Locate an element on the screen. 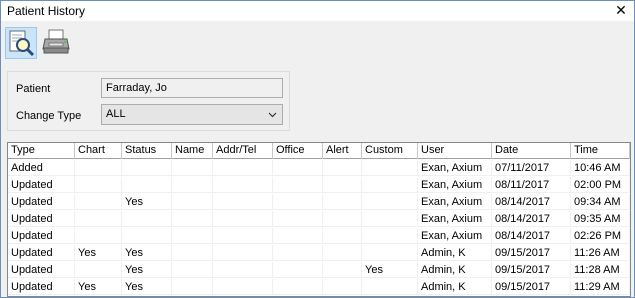  table-row: Updated Exan, Axium 08/14/2017 02:26 PM is located at coordinates (319, 236).